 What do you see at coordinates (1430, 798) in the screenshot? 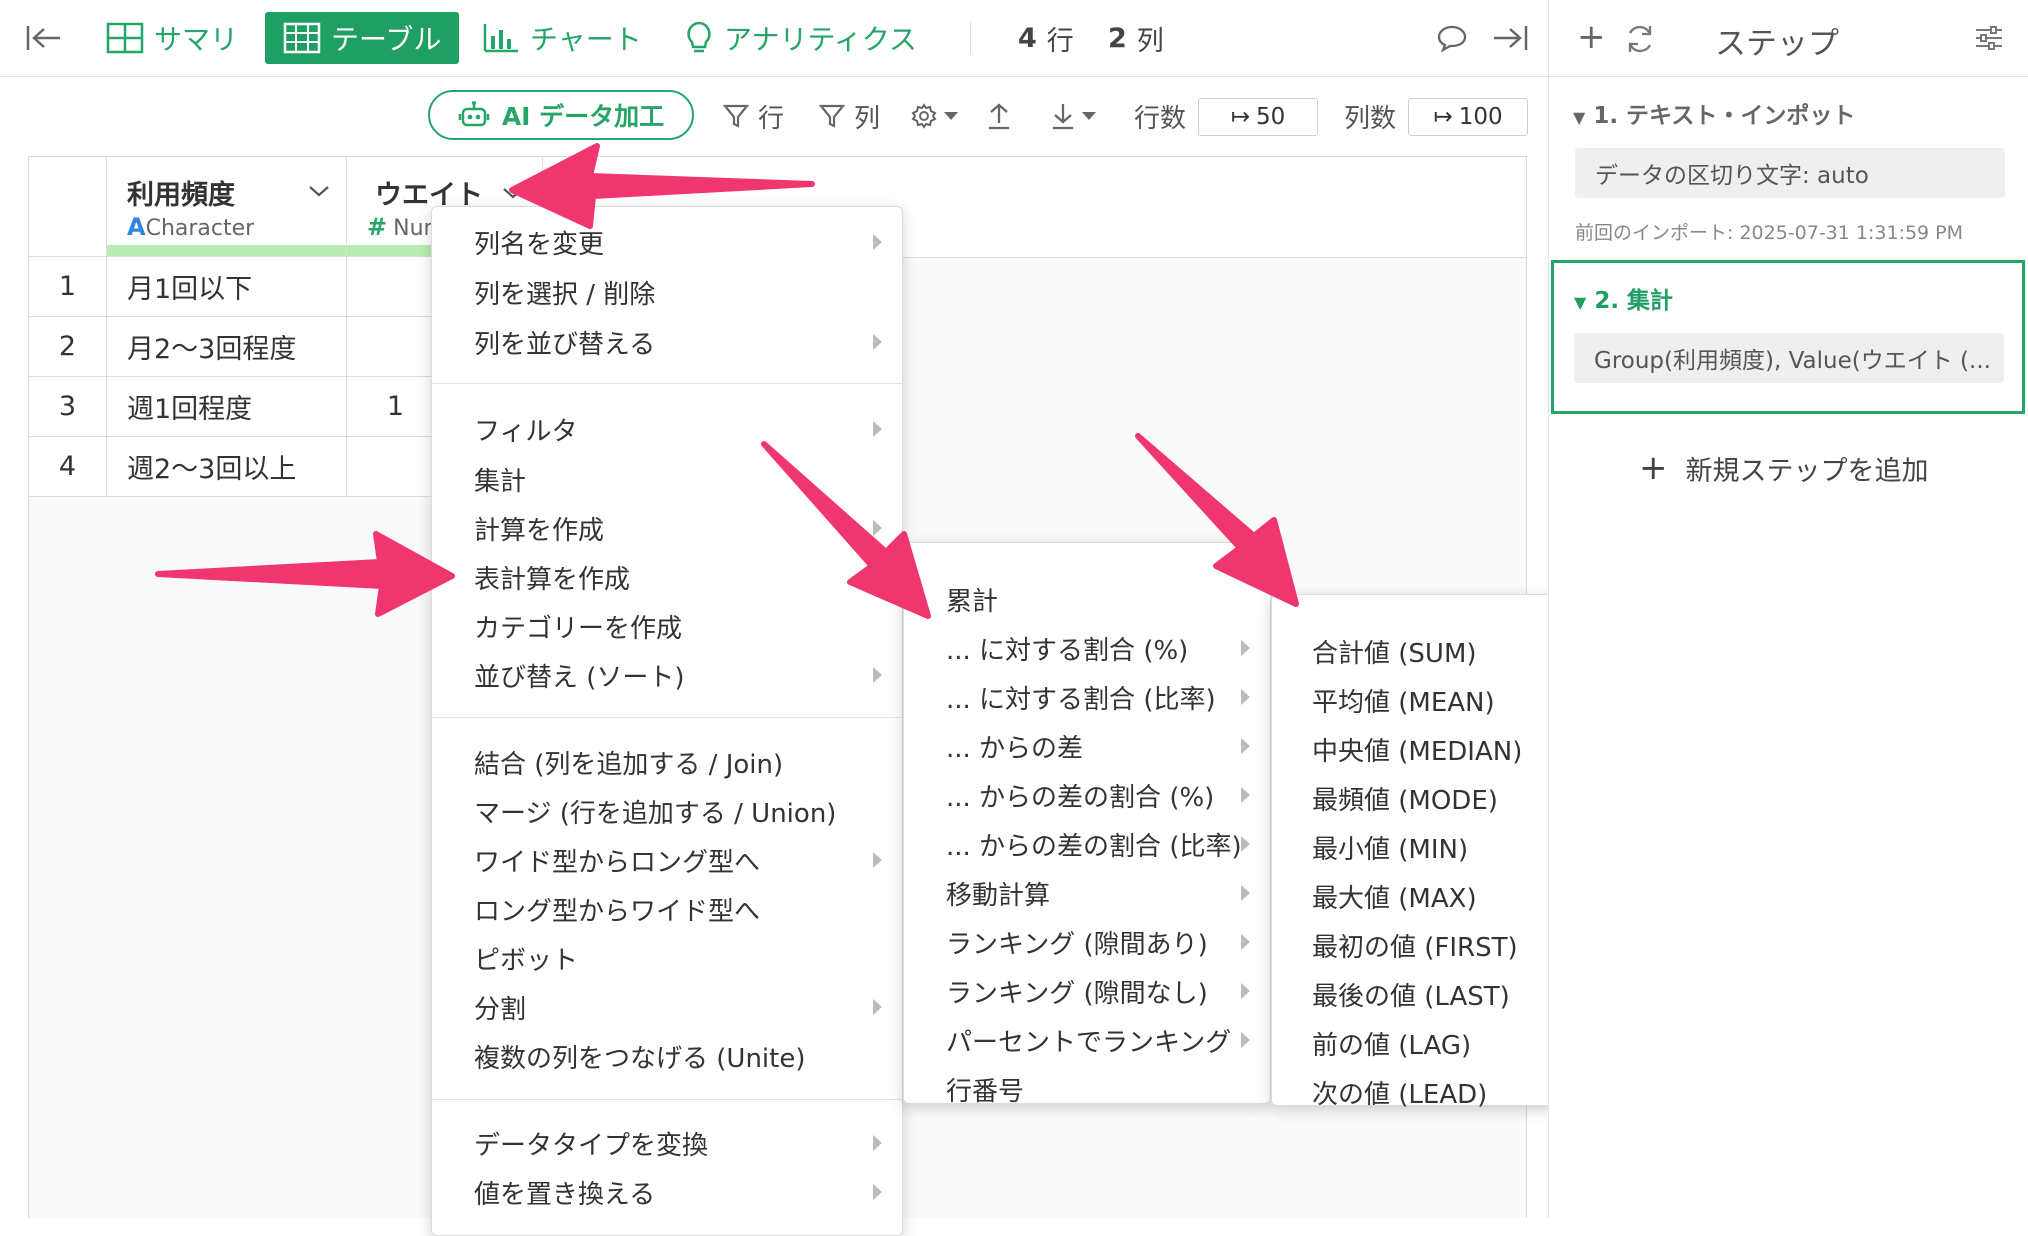
I see `menu-item-mode: 最頻値 (MODE)` at bounding box center [1430, 798].